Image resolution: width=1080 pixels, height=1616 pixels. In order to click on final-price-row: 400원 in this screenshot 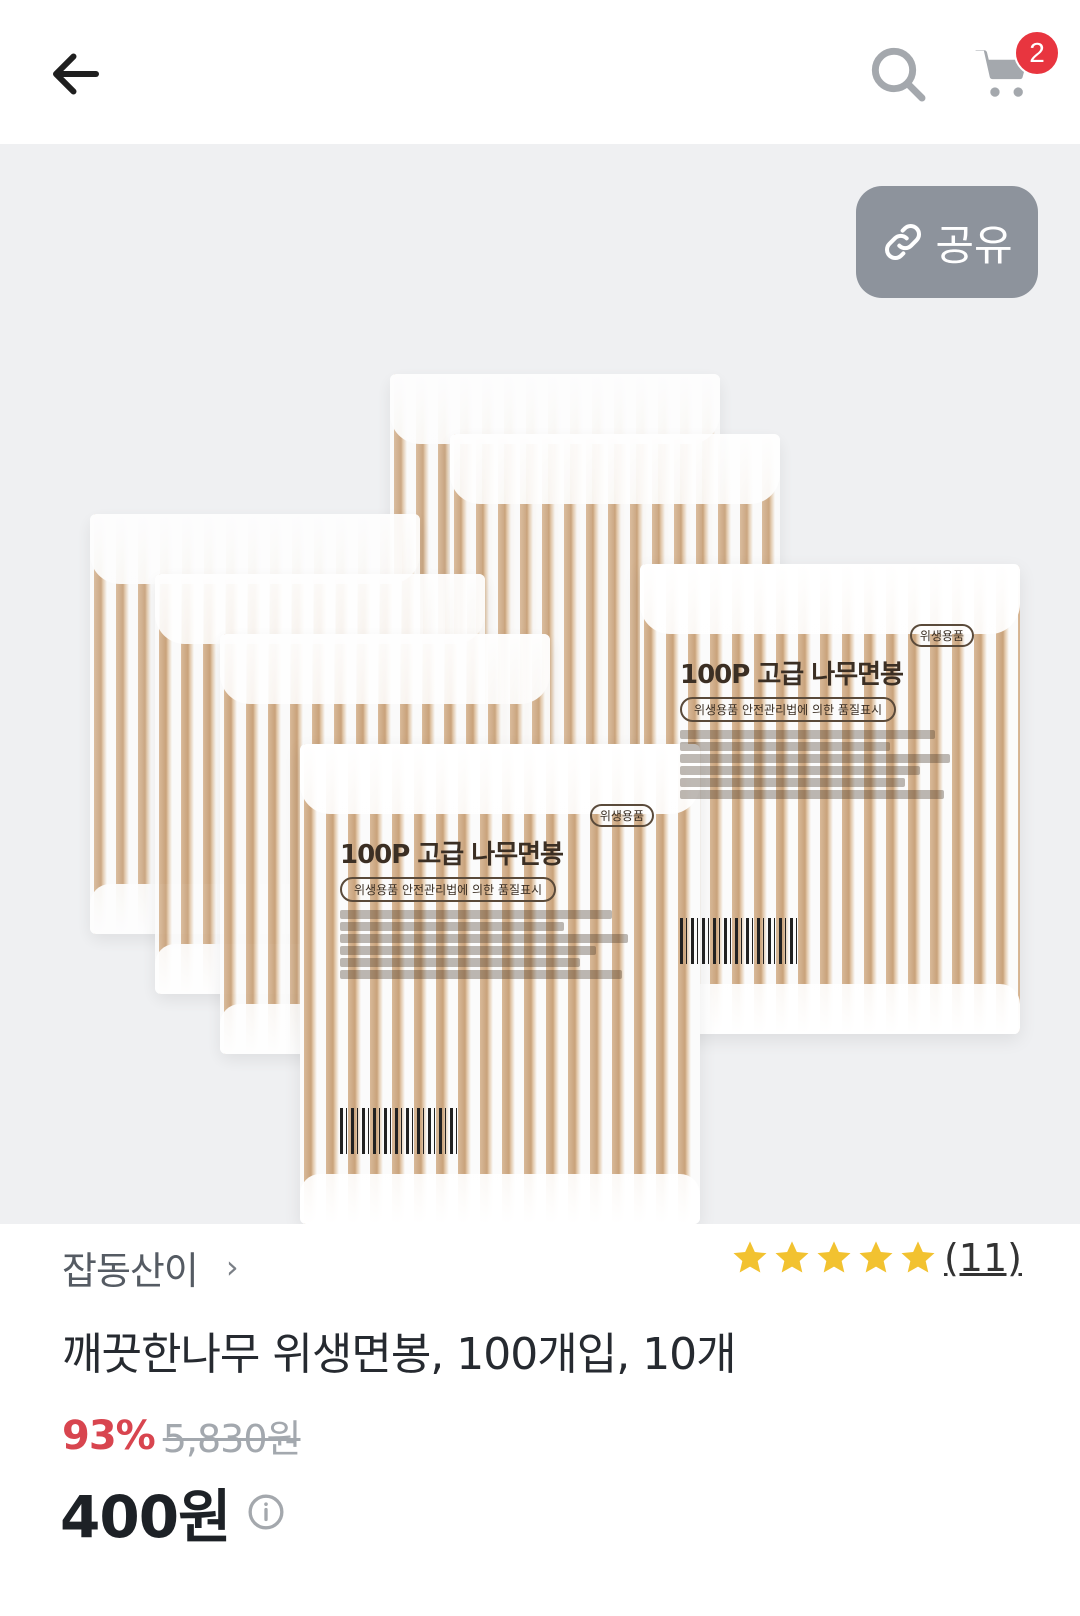, I will do `click(173, 1512)`.